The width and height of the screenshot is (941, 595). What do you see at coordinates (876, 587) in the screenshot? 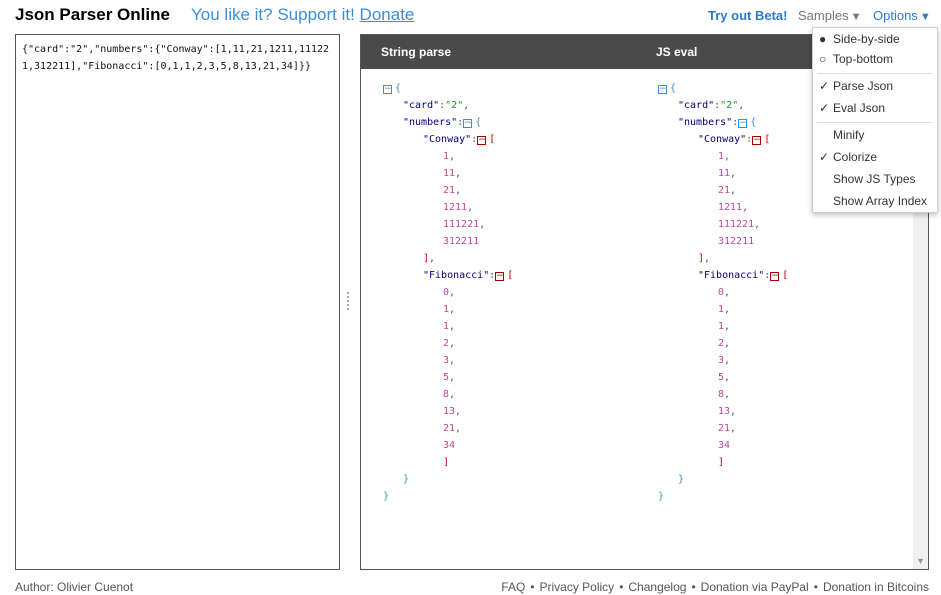
I see `bitcoin-donation-link: Donation in Bitcoins` at bounding box center [876, 587].